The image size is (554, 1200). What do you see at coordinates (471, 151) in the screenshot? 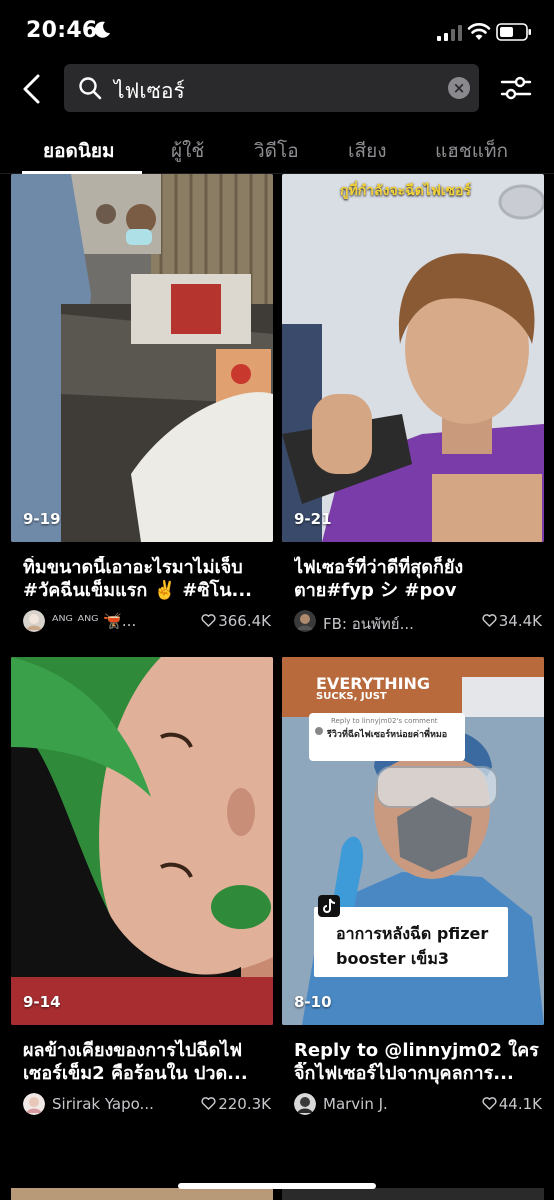
I see `tab-hashtags: แฮชแท็ก` at bounding box center [471, 151].